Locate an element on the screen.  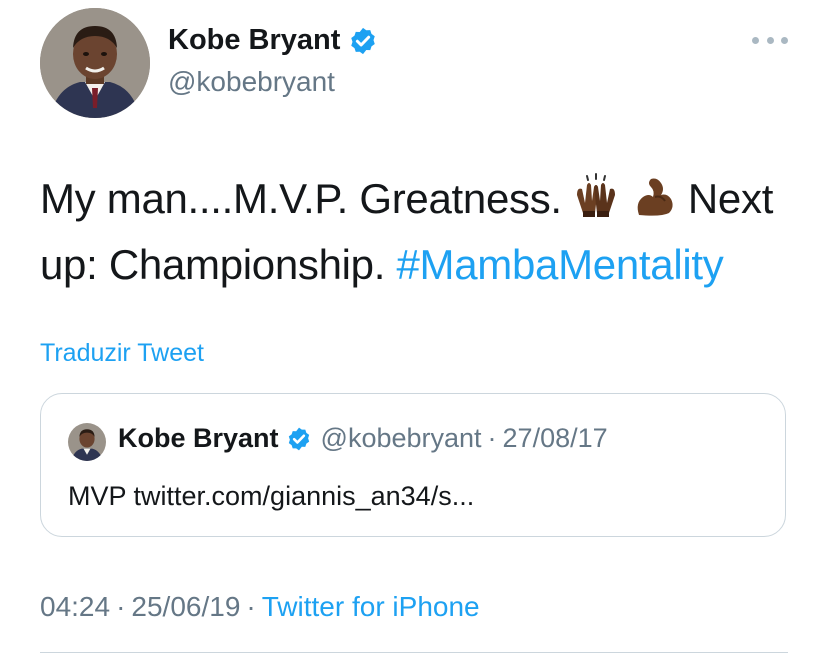
translate-tweet-link: Traduzir Tweet is located at coordinates (122, 353).